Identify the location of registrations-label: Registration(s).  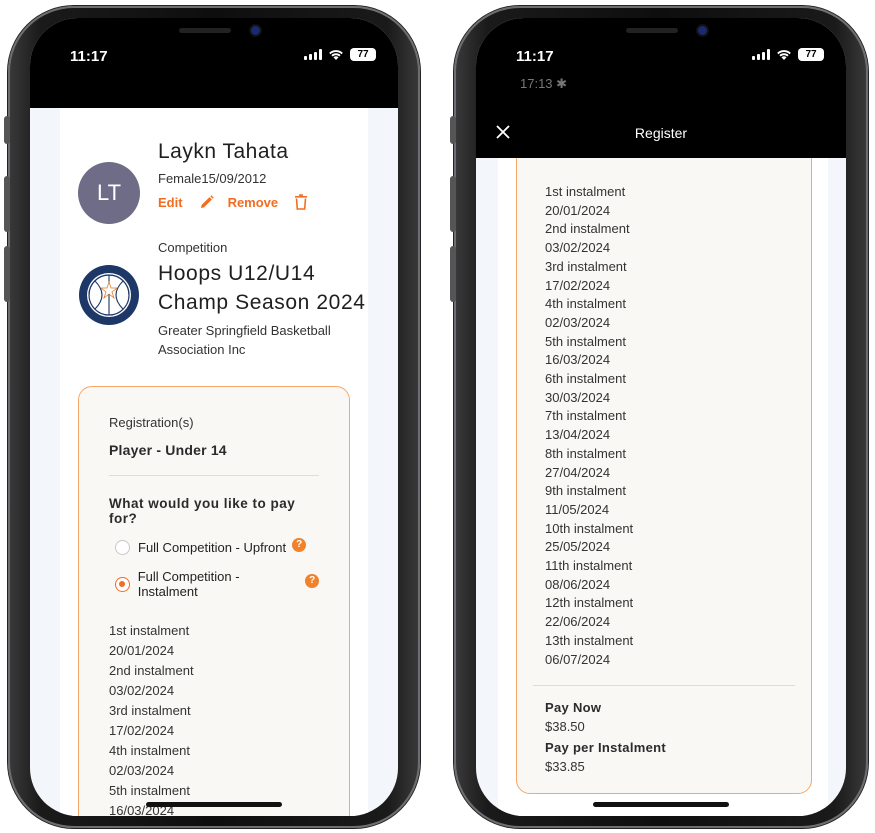
(151, 422).